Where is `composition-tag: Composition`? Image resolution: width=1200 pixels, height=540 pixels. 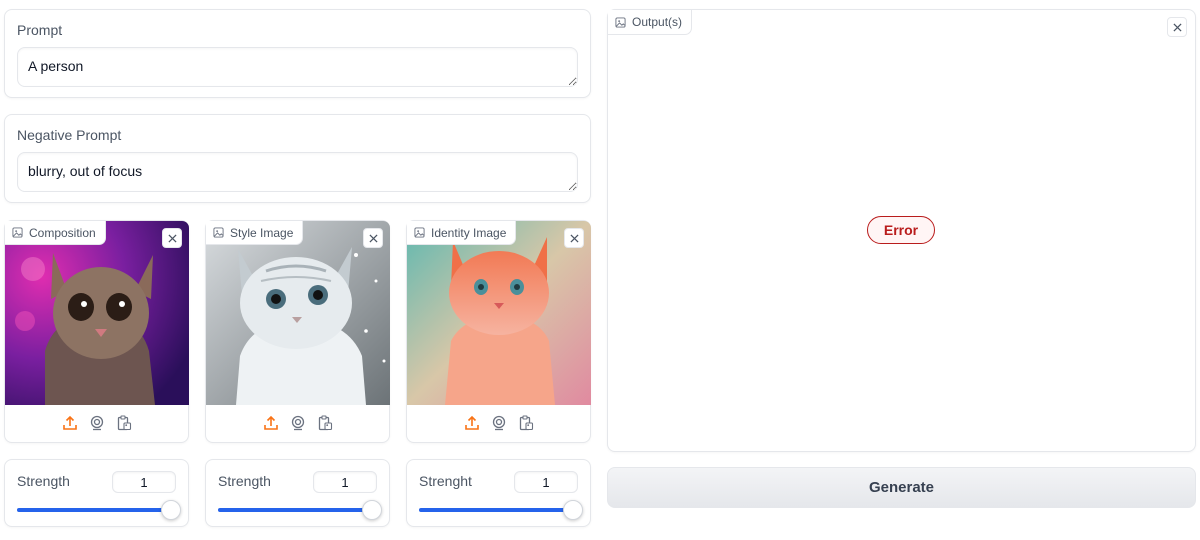 composition-tag: Composition is located at coordinates (55, 233).